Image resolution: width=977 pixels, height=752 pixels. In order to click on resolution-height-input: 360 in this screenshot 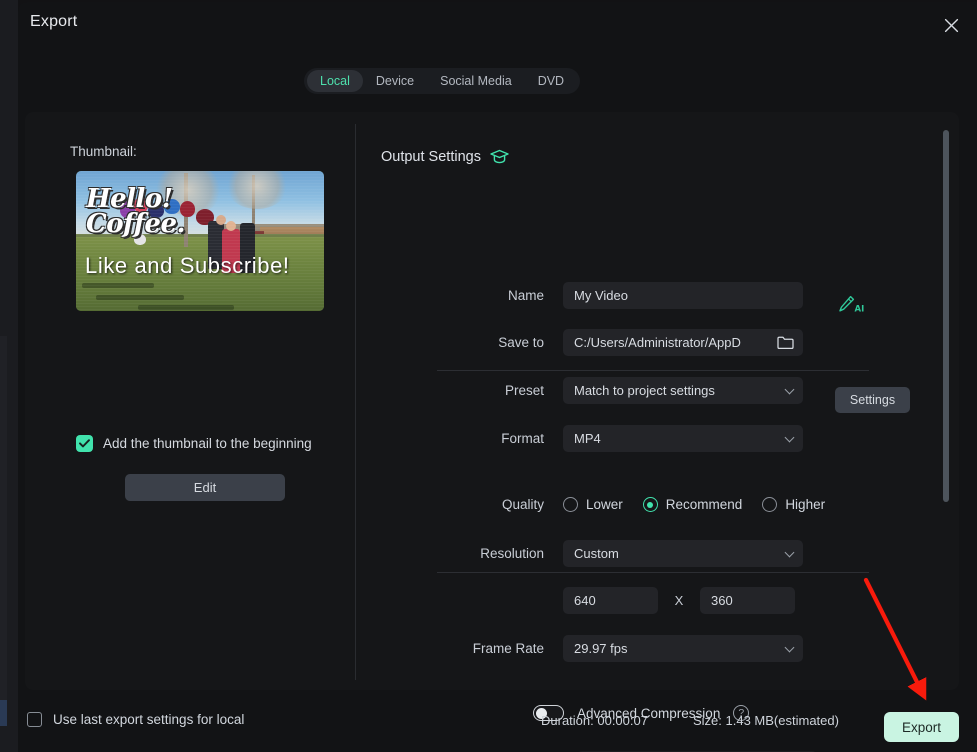, I will do `click(747, 600)`.